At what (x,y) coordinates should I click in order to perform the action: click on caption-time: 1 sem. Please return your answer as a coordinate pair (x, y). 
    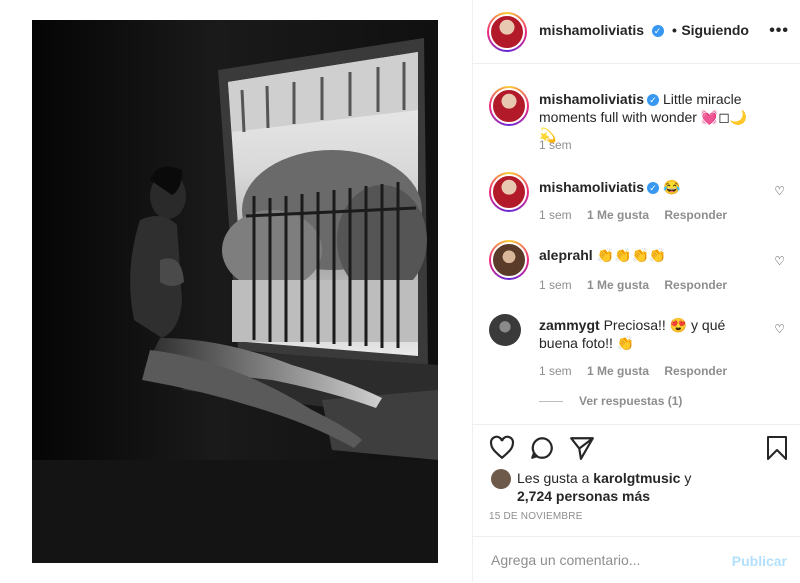
    Looking at the image, I should click on (555, 145).